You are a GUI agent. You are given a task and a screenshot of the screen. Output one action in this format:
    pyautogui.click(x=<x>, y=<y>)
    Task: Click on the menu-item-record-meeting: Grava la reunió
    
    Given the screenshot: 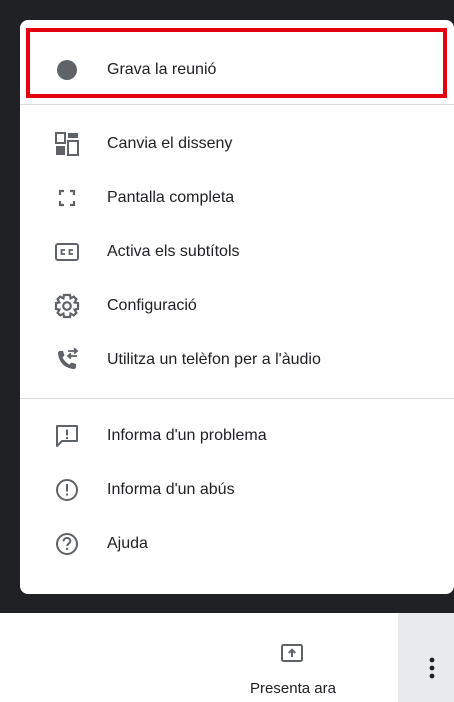 What is the action you would take?
    pyautogui.click(x=237, y=70)
    